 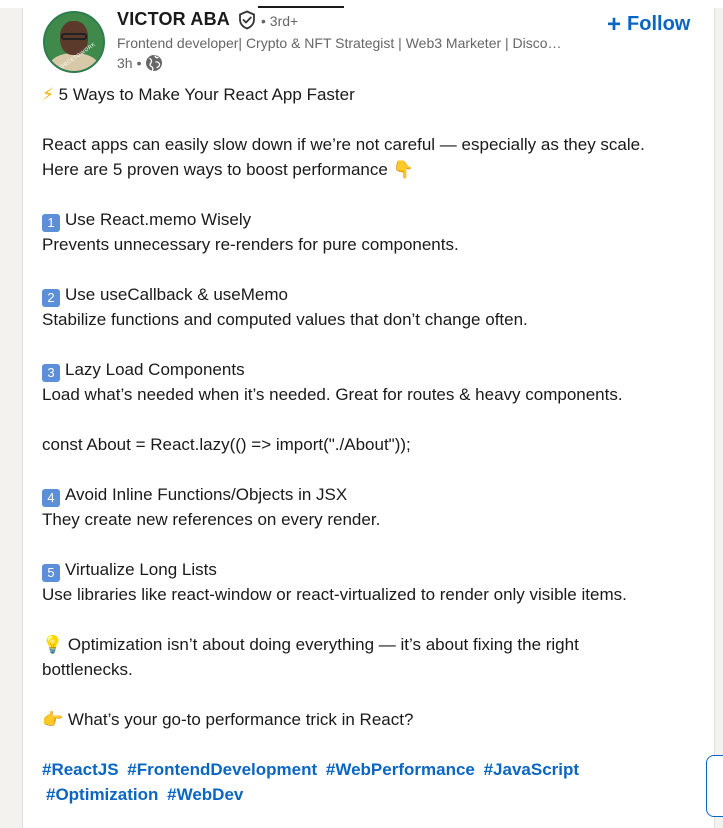 What do you see at coordinates (206, 94) in the screenshot?
I see `post-title: 5 Ways to Make Your React App Faster` at bounding box center [206, 94].